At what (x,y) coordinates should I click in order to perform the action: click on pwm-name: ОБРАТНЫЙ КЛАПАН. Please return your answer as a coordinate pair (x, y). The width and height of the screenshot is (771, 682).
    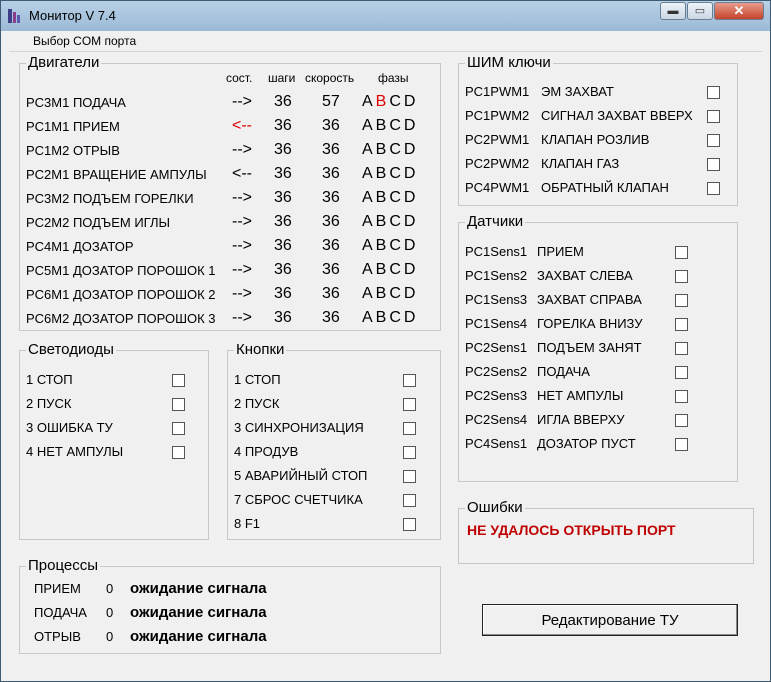
    Looking at the image, I should click on (605, 187).